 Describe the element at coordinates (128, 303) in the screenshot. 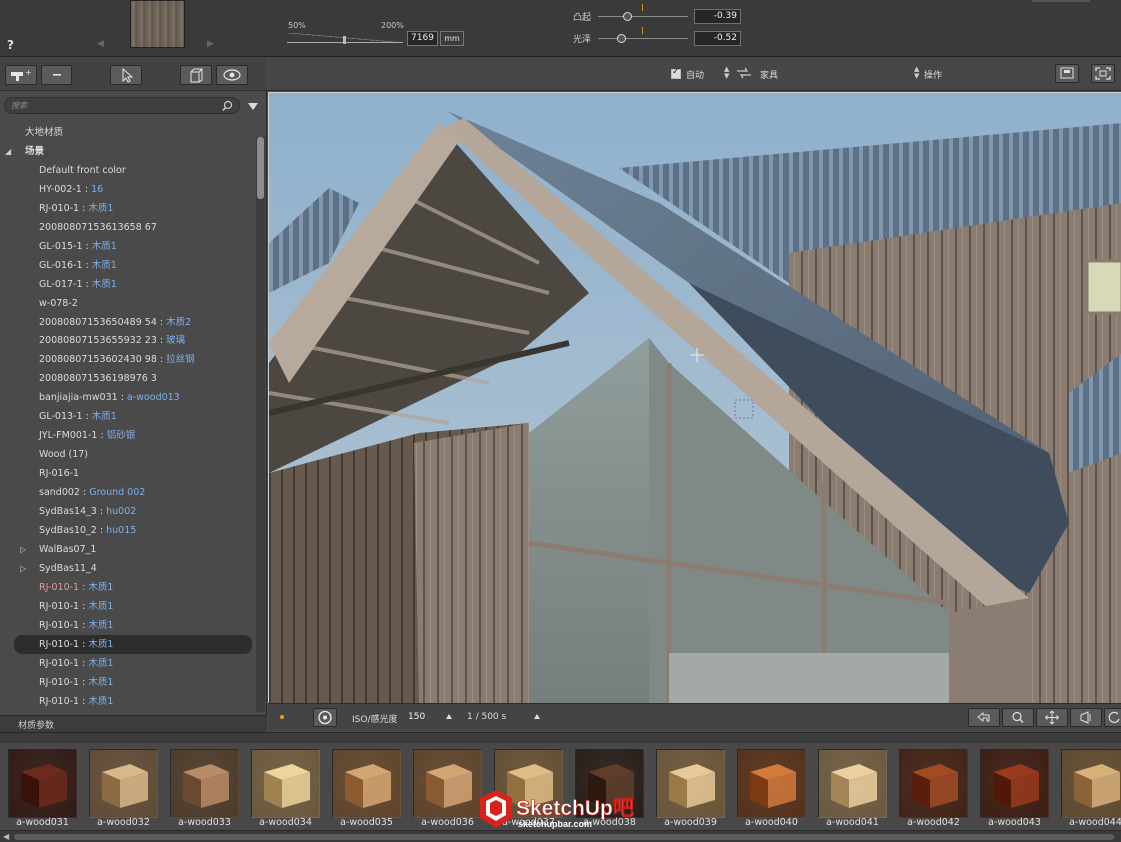

I see `tree-item: w-078-2` at that location.